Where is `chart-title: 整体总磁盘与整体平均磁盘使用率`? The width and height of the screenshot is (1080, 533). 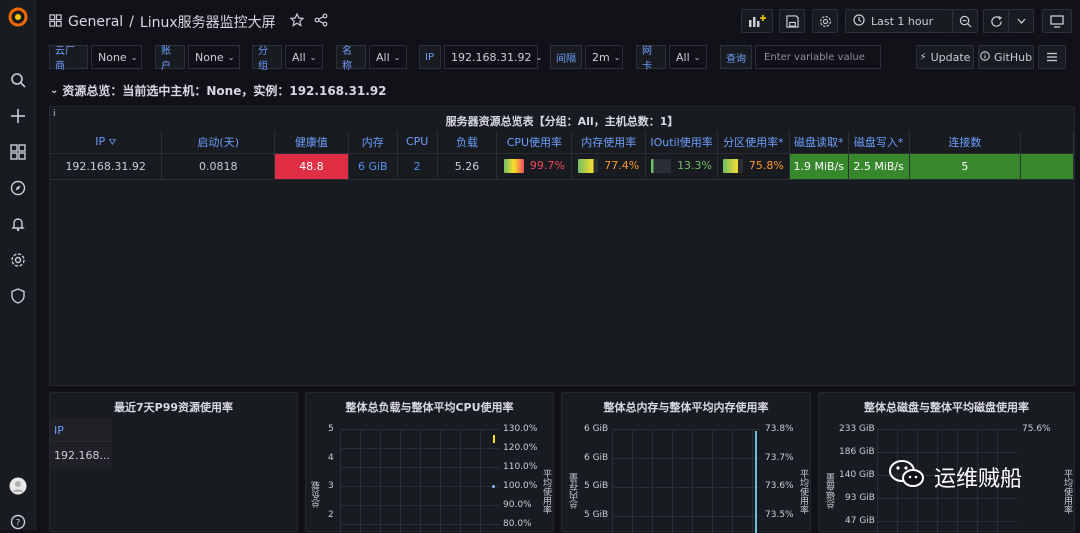 chart-title: 整体总磁盘与整体平均磁盘使用率 is located at coordinates (946, 407).